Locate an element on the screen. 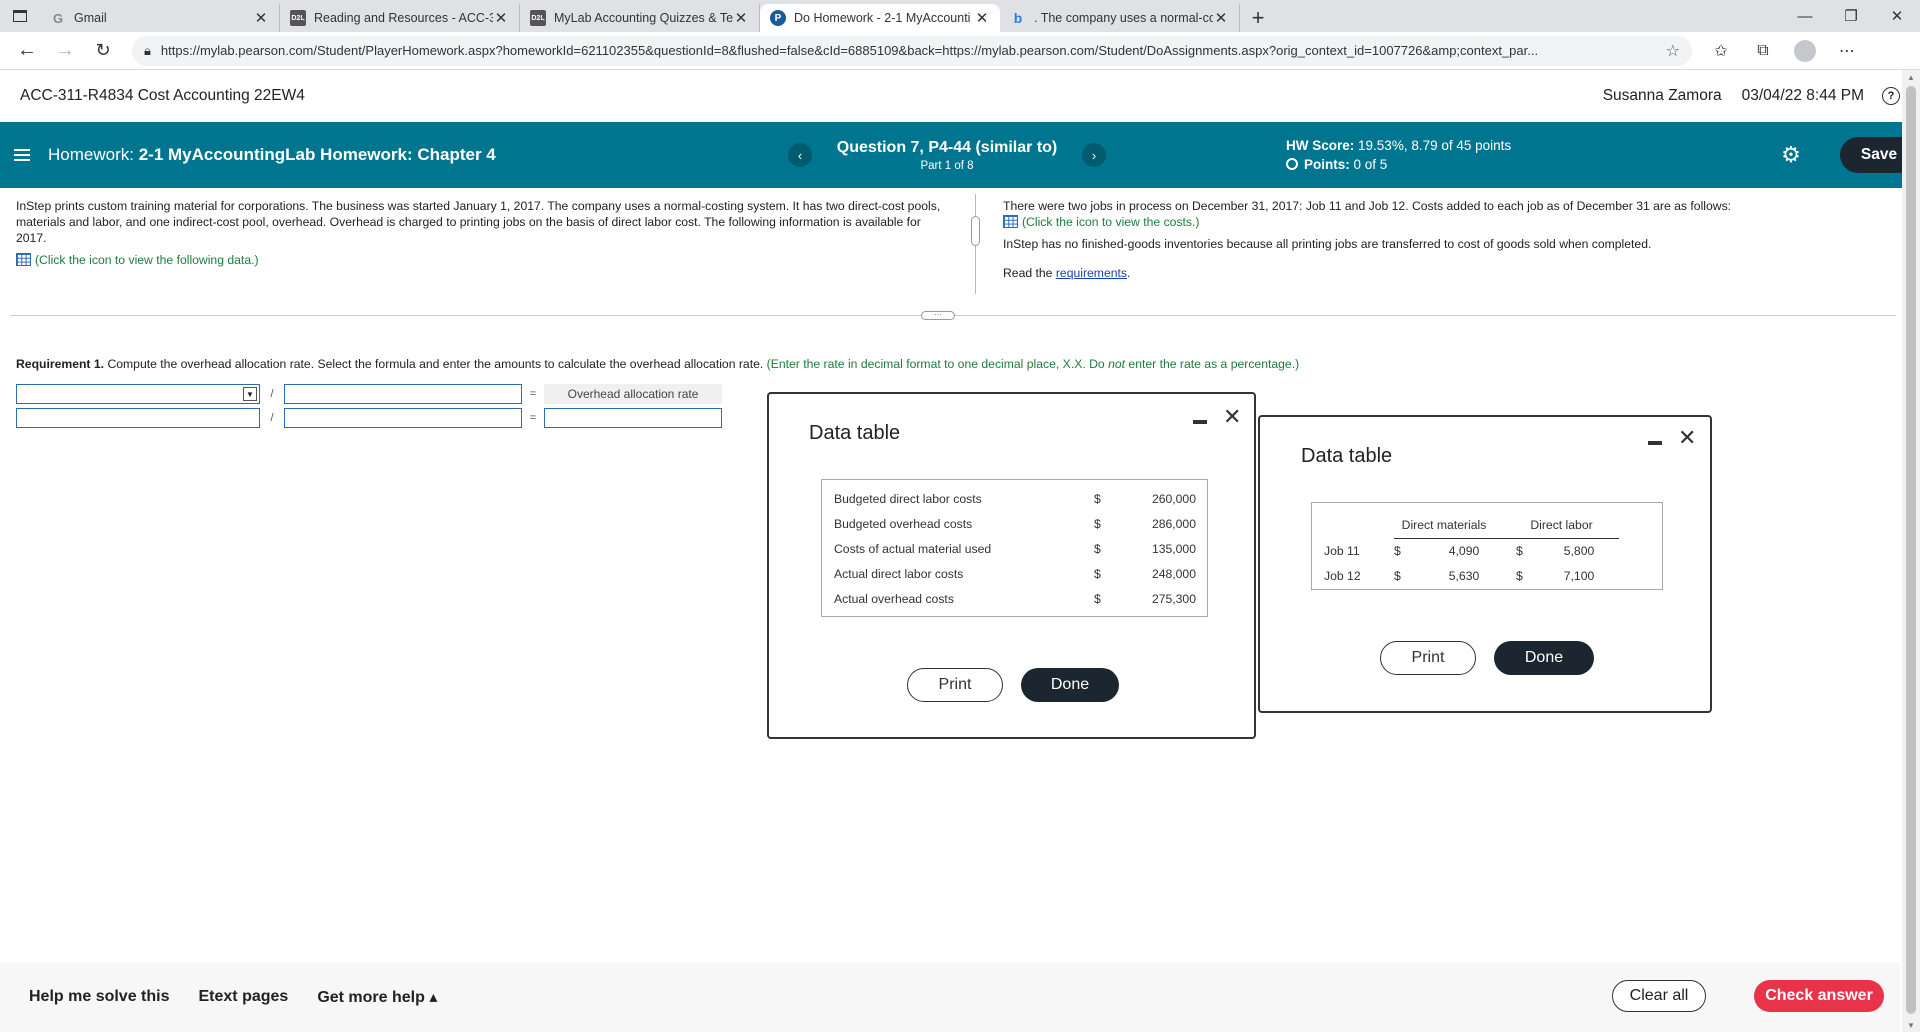  tab-title: MyLab Accounting Quizzes & Te is located at coordinates (643, 18).